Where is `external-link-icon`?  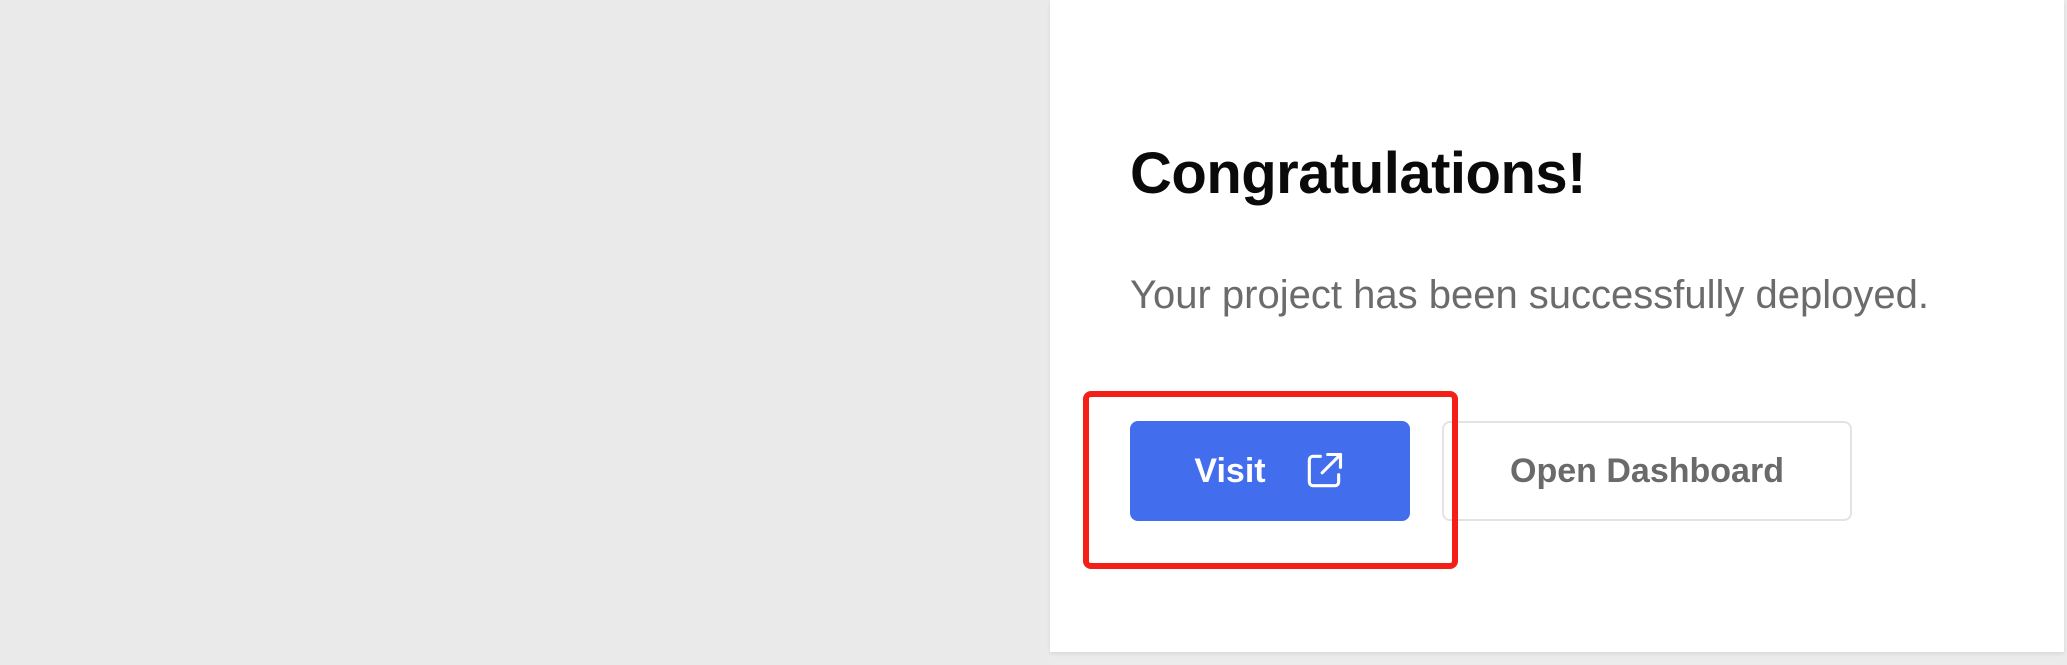 external-link-icon is located at coordinates (1324, 471).